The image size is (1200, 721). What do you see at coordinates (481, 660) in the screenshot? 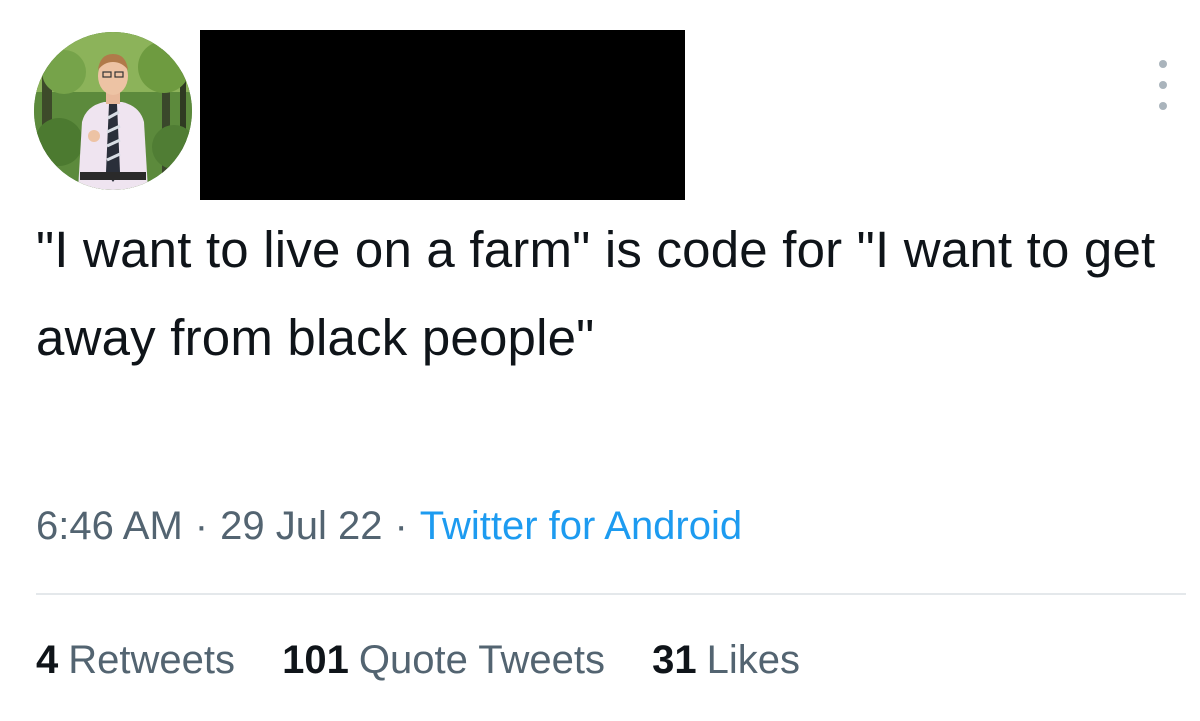
I see `quote-tweets-label: Quote Tweets` at bounding box center [481, 660].